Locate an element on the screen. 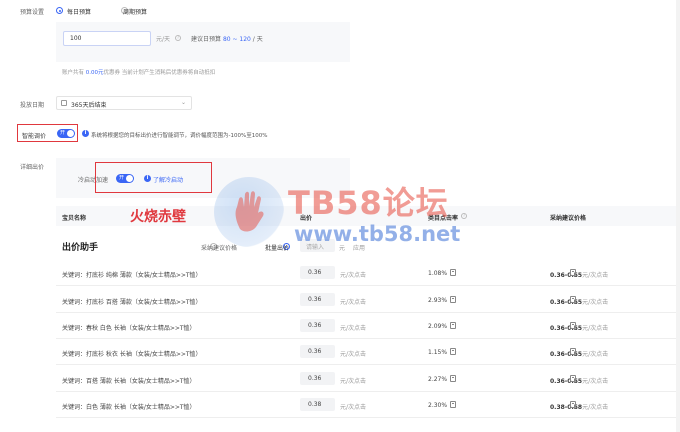 This screenshot has width=680, height=432. daily-budget-radio is located at coordinates (59, 10).